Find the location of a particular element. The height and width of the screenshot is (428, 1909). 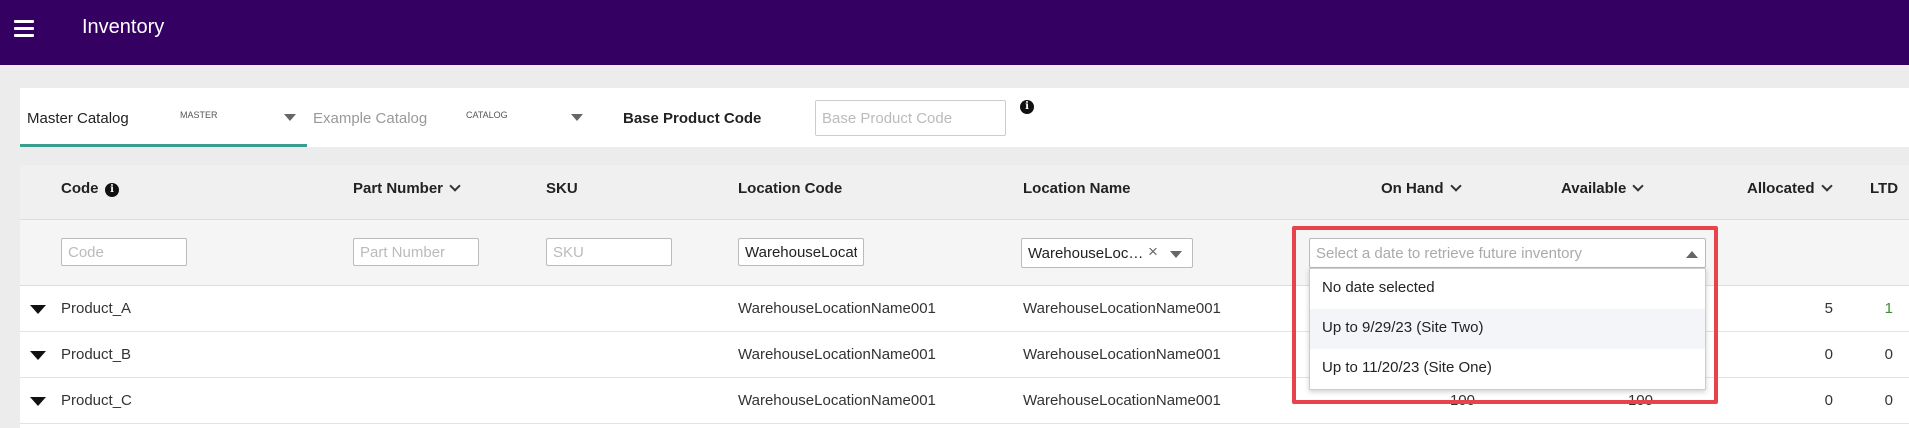

clear-icon: × is located at coordinates (1153, 252).